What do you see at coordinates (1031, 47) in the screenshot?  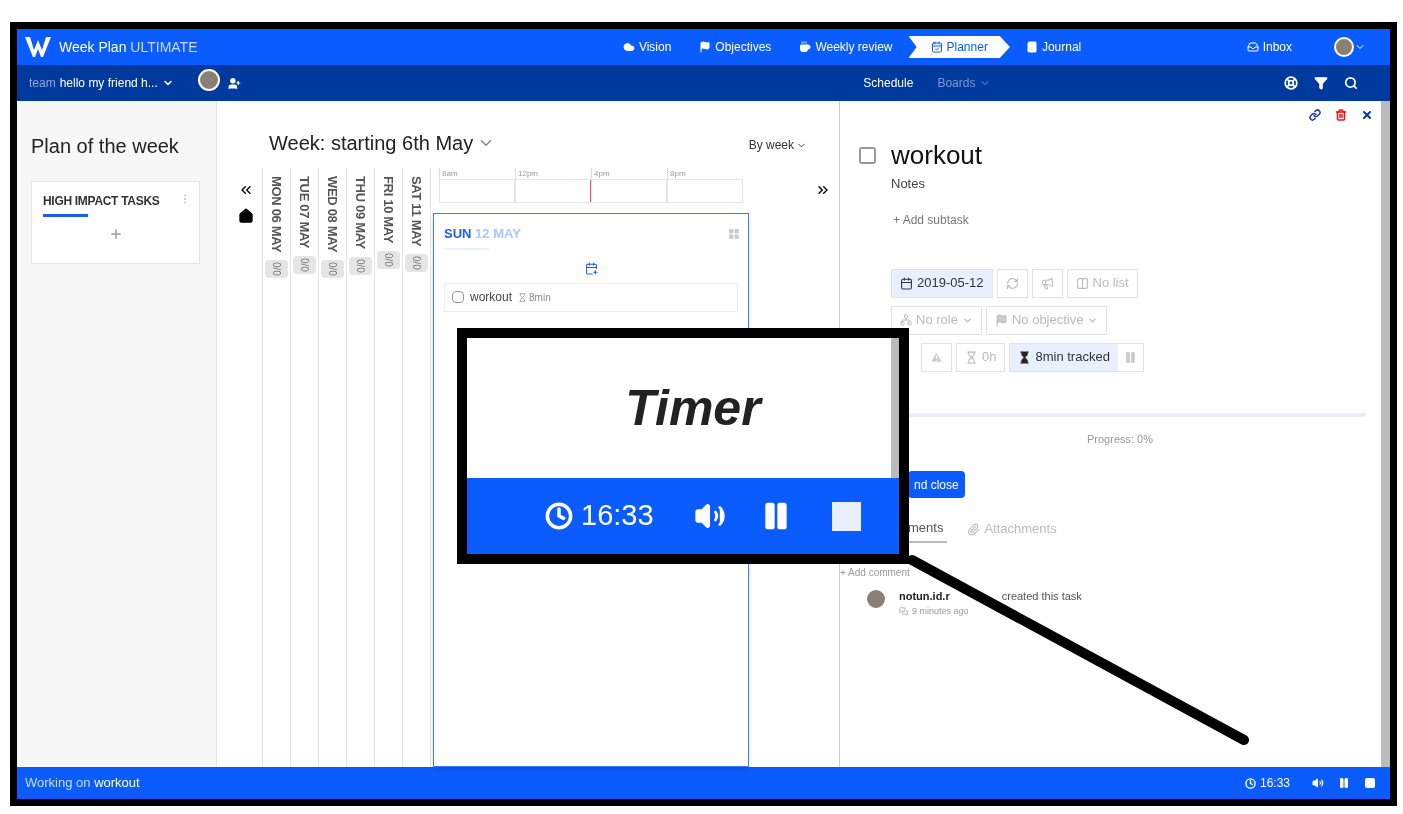 I see `book-icon` at bounding box center [1031, 47].